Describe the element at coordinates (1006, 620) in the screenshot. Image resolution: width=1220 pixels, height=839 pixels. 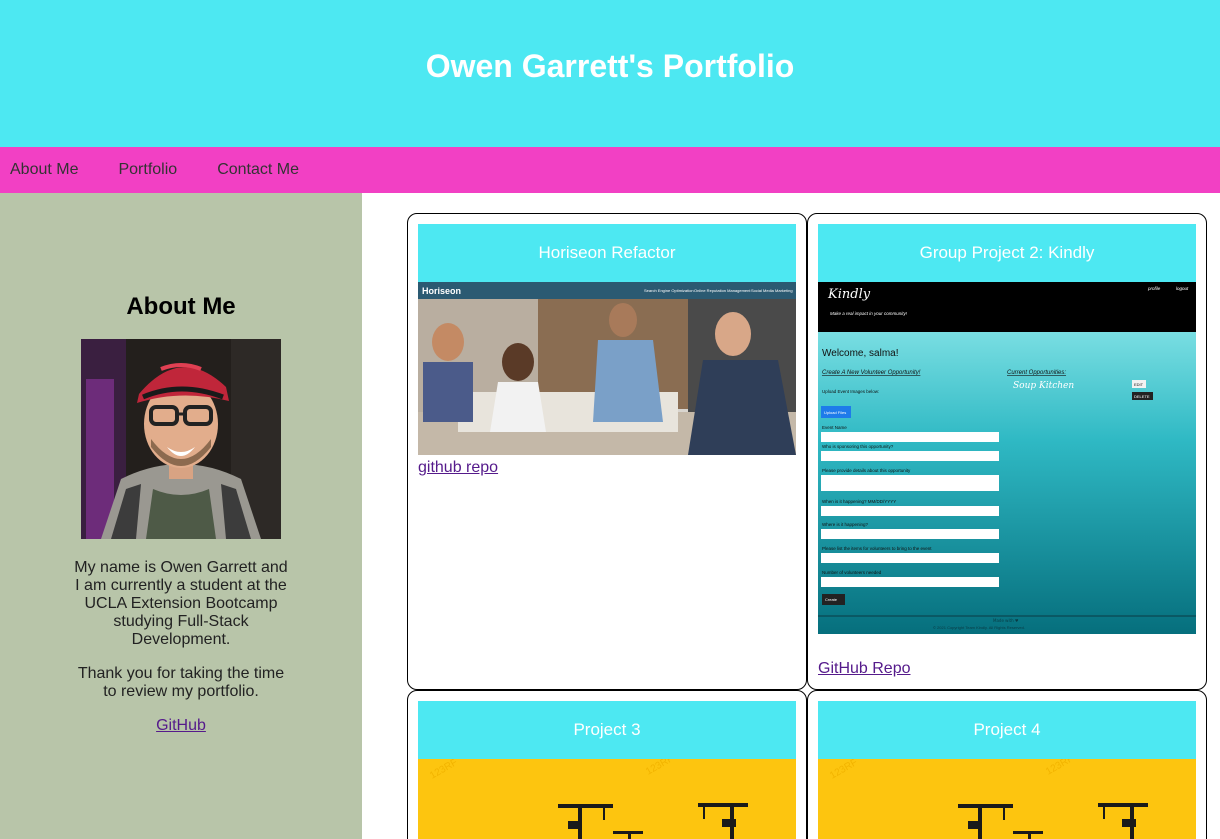
I see `kindly-footer-made: Made with ♥` at that location.